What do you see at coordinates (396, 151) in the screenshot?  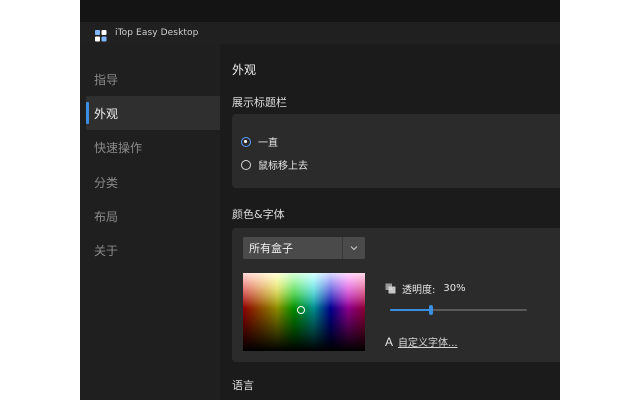 I see `titlebar-options-card: 一直 鼠标移上去` at bounding box center [396, 151].